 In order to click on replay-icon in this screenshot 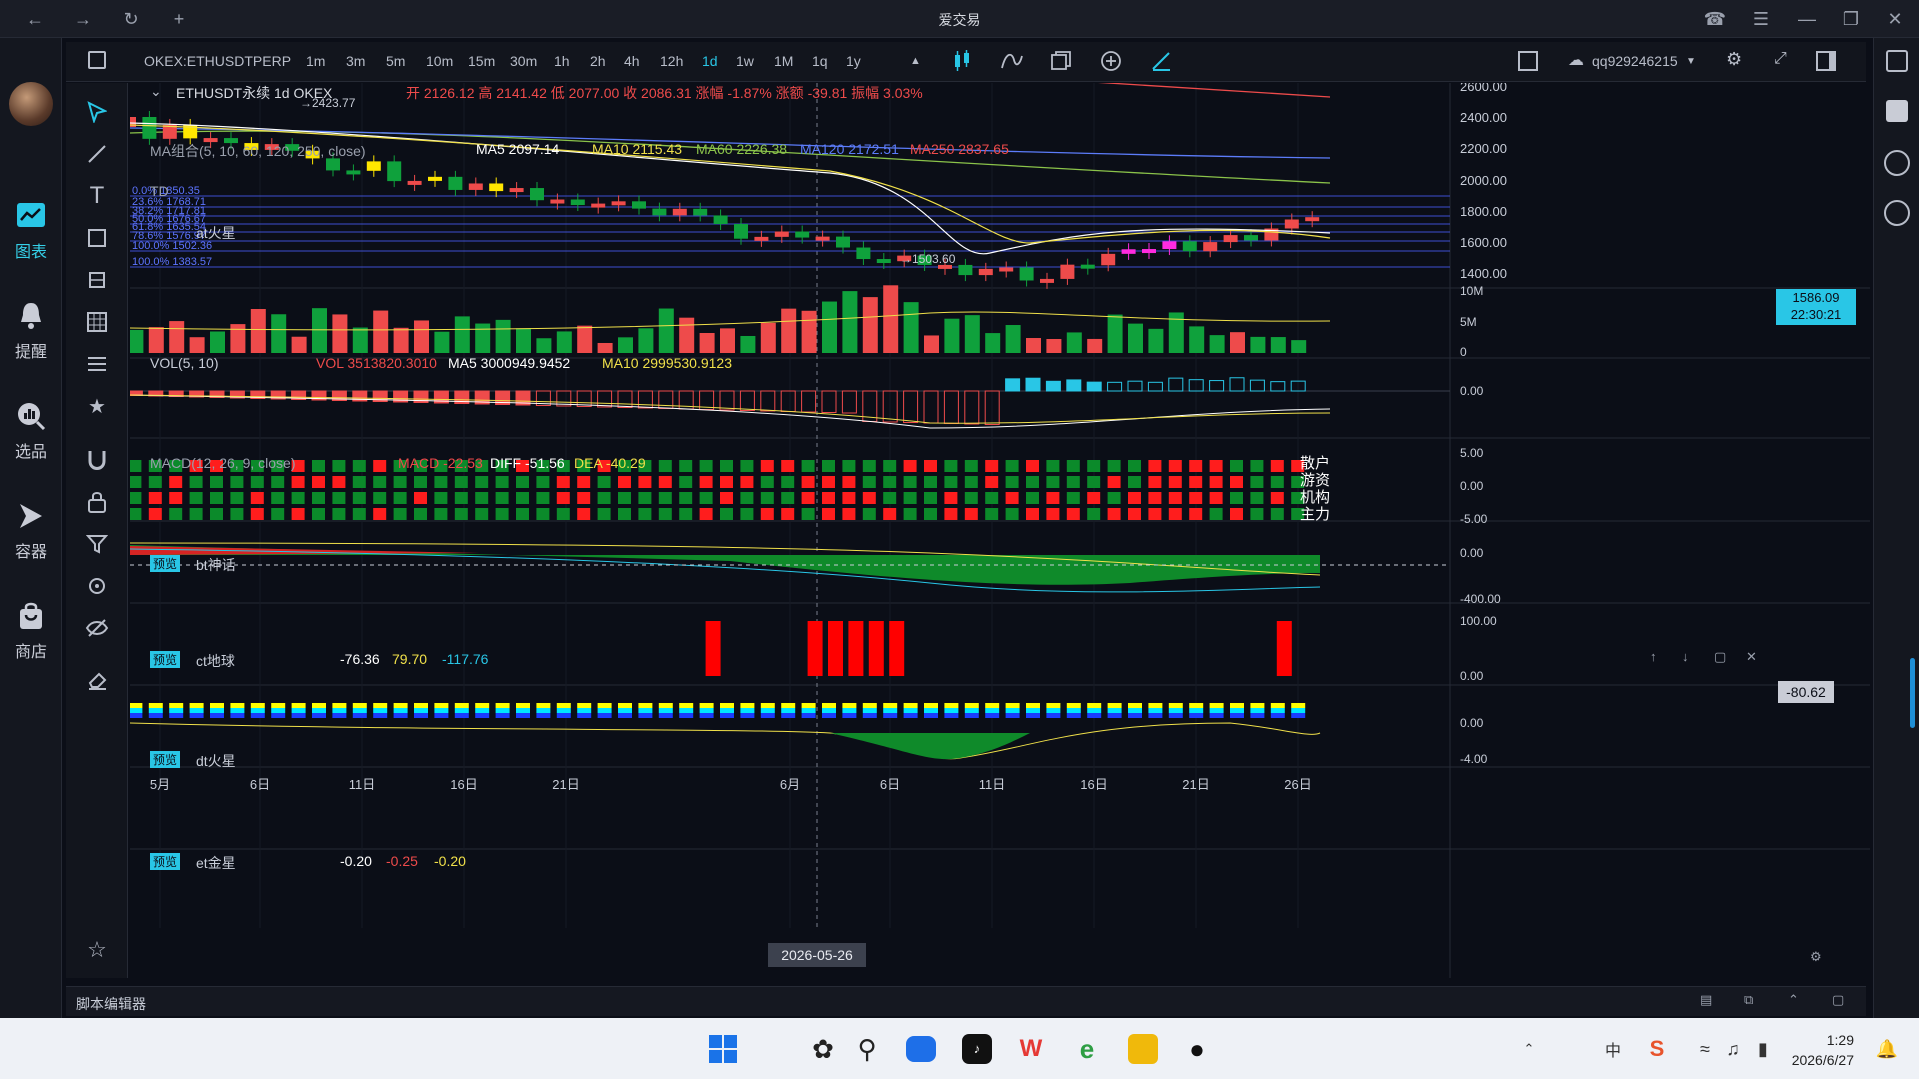, I will do `click(1111, 62)`.